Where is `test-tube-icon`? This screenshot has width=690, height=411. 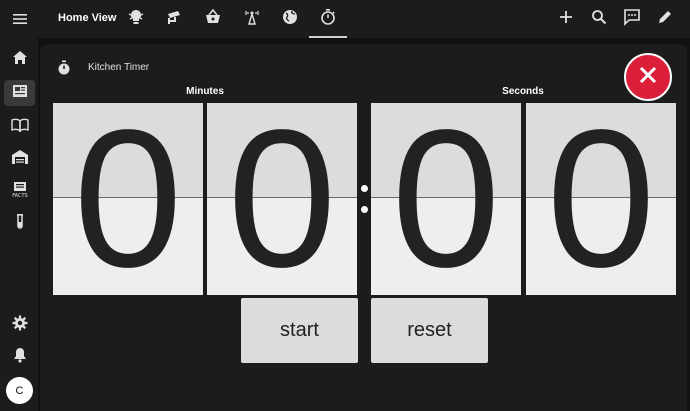 test-tube-icon is located at coordinates (20, 224).